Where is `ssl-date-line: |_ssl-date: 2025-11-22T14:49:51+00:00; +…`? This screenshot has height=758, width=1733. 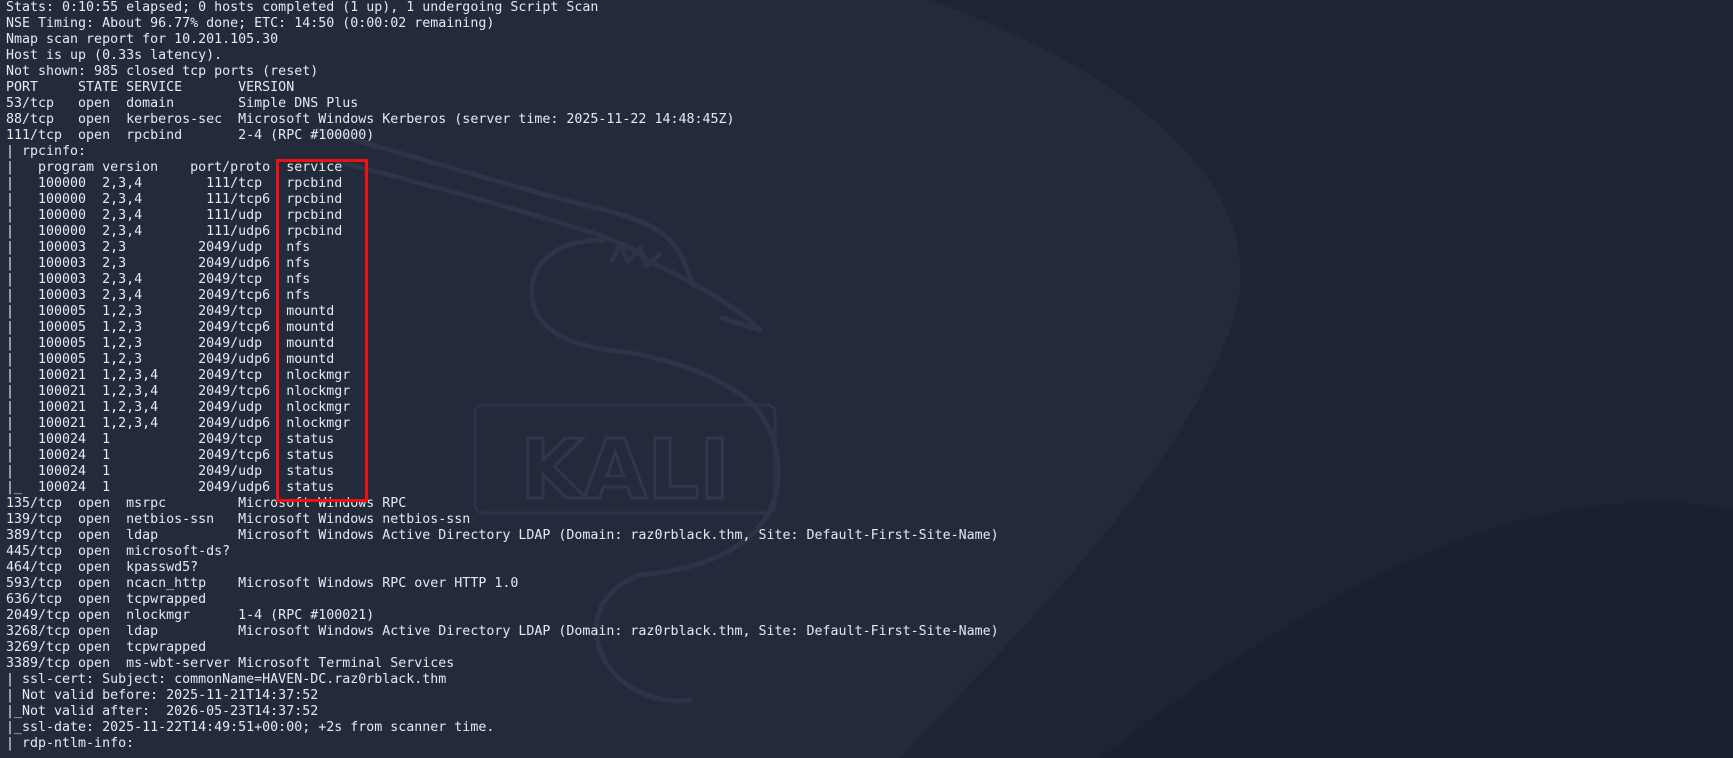 ssl-date-line: |_ssl-date: 2025-11-22T14:49:51+00:00; +… is located at coordinates (250, 727).